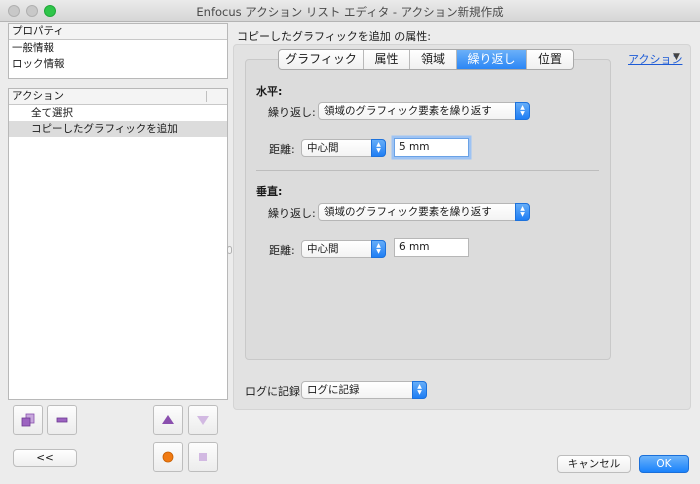 Image resolution: width=700 pixels, height=484 pixels. What do you see at coordinates (431, 147) in the screenshot?
I see `horizontal-distance-input: 5 mm` at bounding box center [431, 147].